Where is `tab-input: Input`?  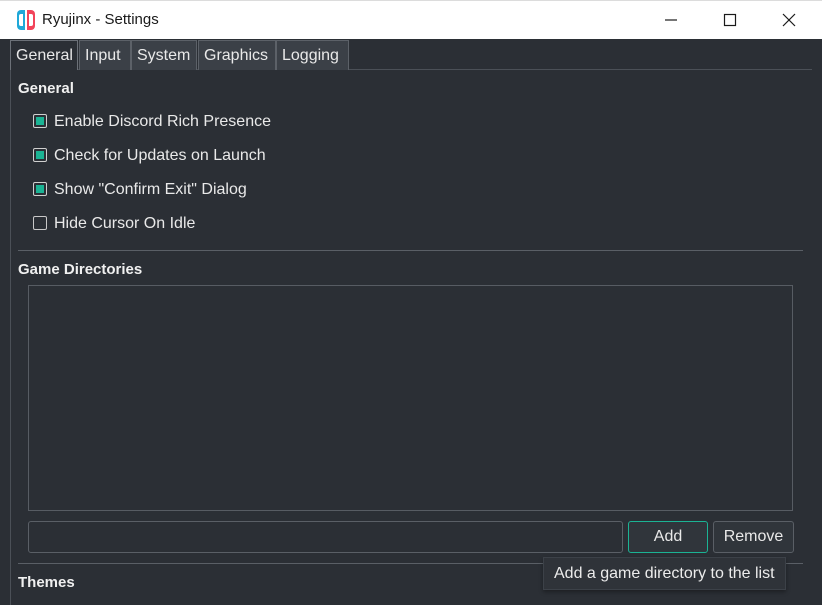
tab-input: Input is located at coordinates (105, 55).